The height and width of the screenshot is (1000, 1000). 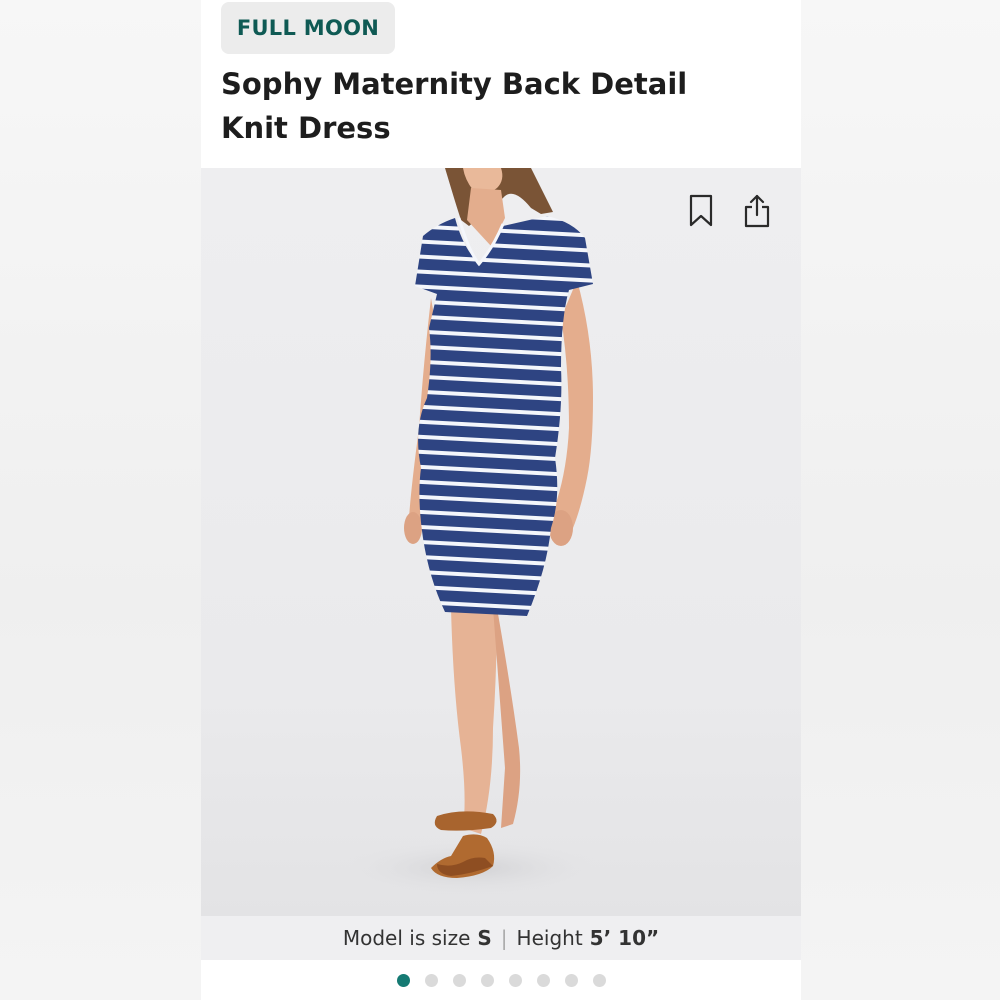 I want to click on model-size-label: Model is size, so click(x=406, y=938).